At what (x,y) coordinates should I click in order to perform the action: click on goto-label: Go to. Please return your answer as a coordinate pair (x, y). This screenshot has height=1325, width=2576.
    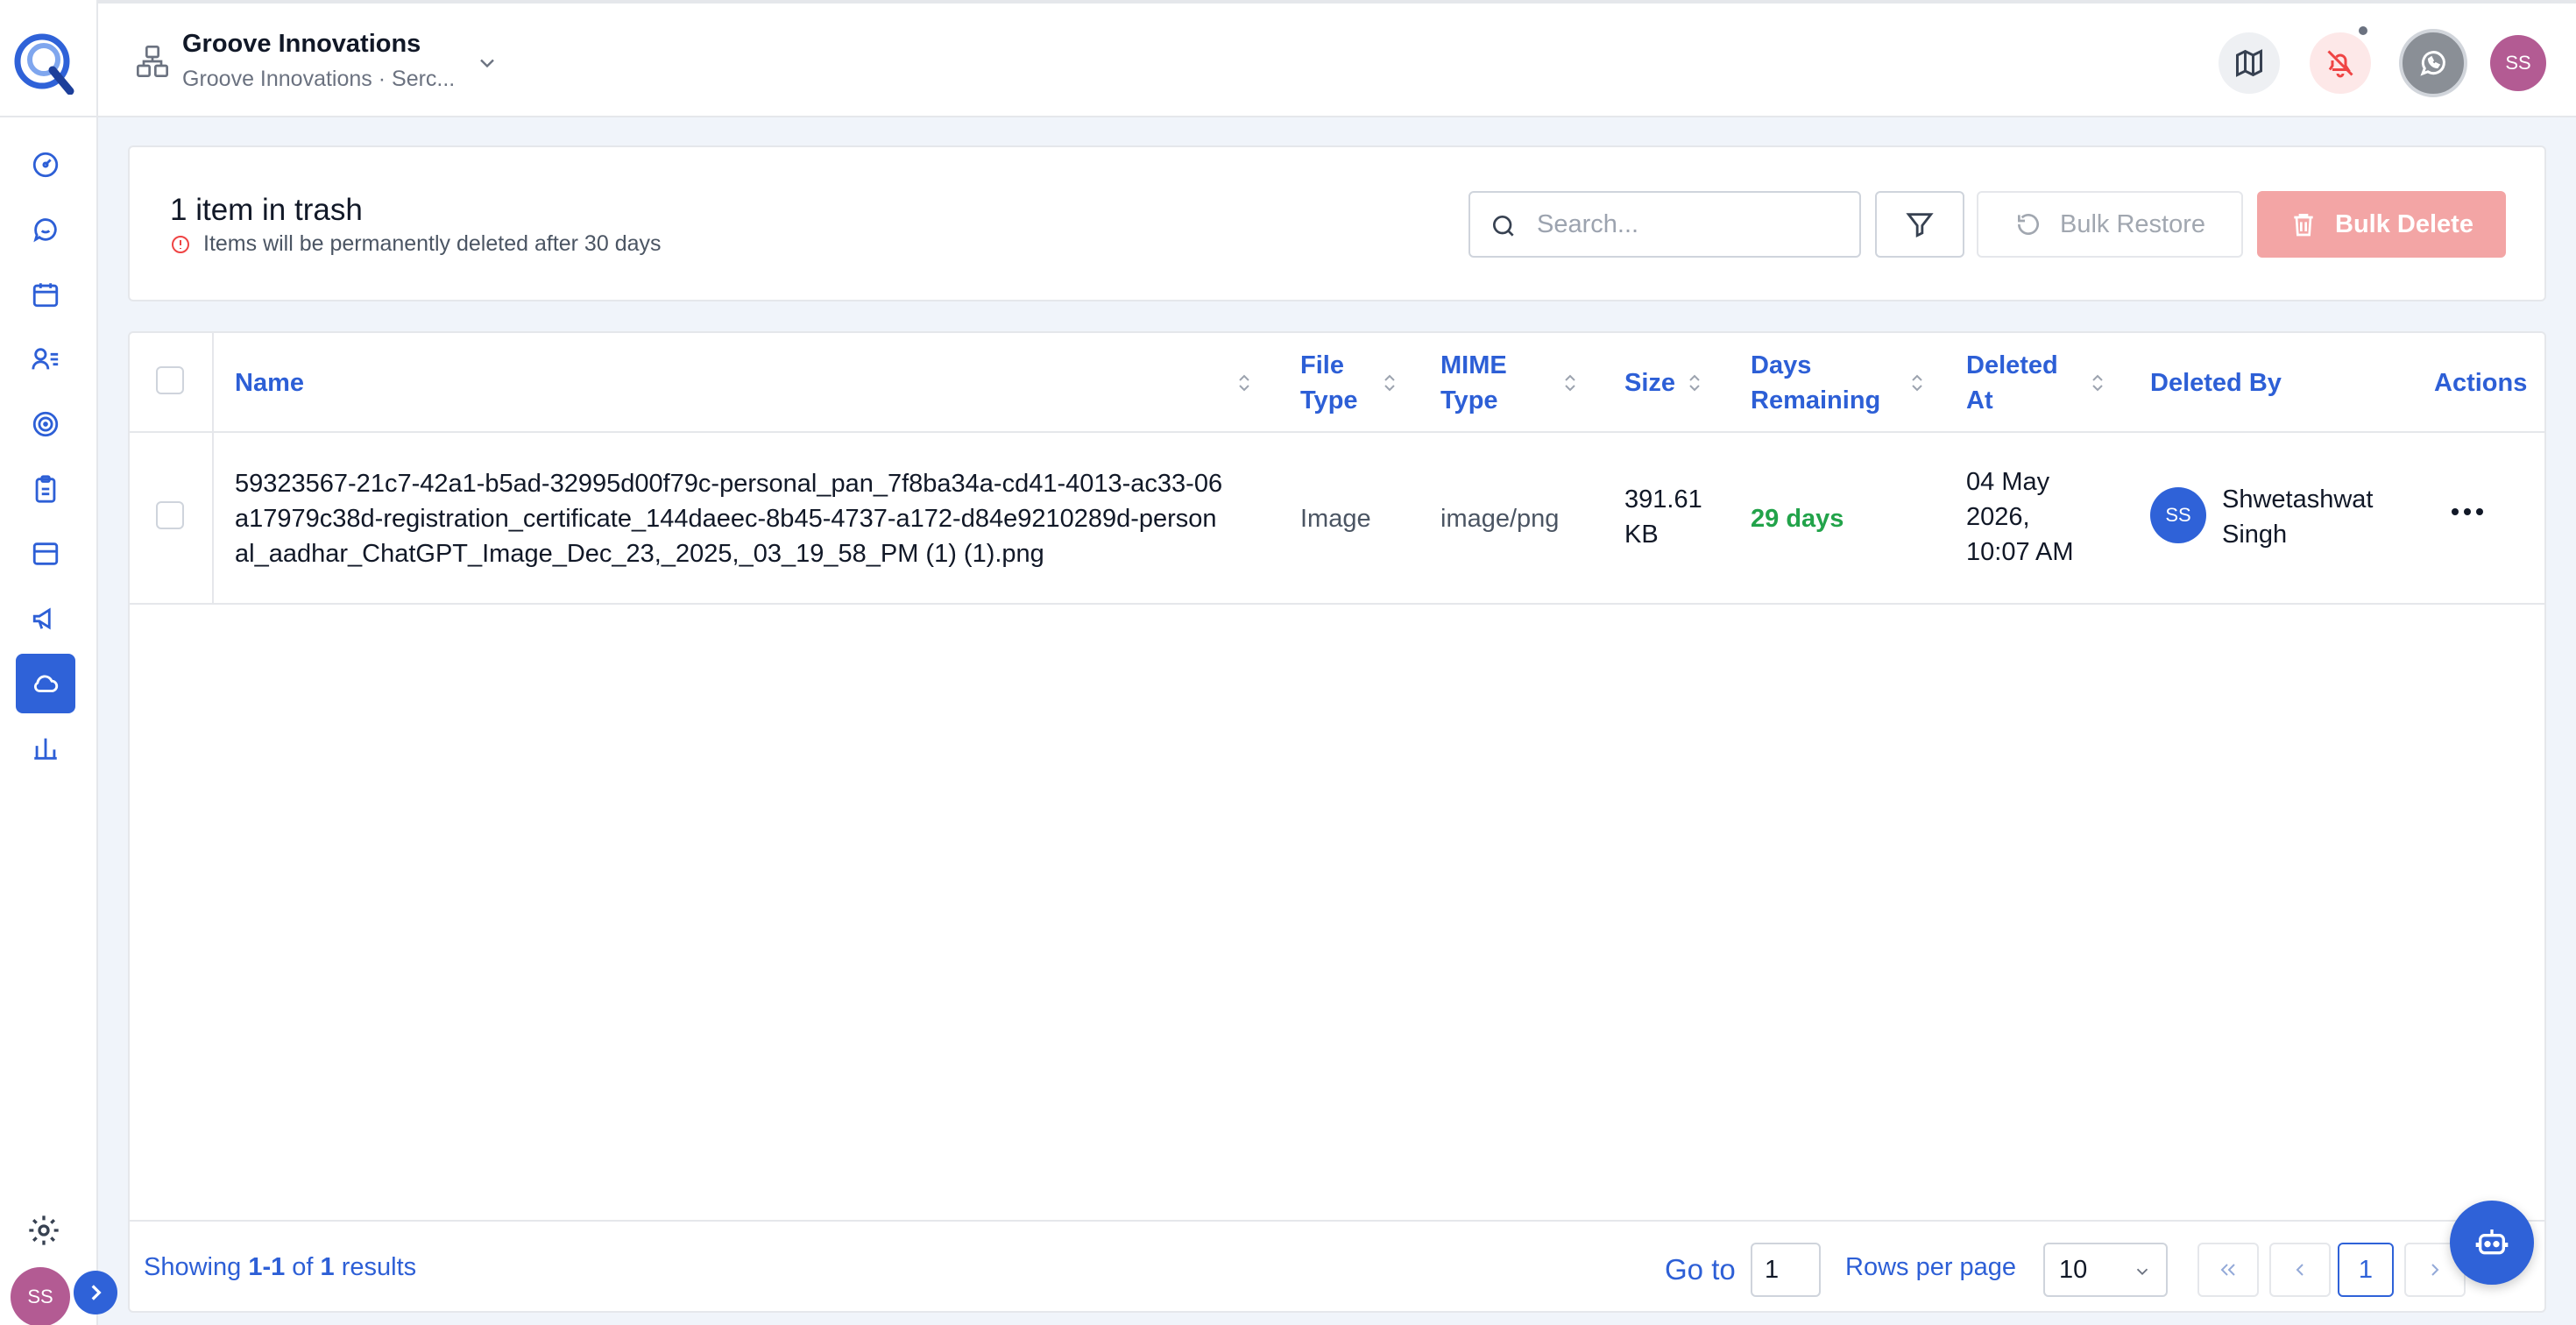
    Looking at the image, I should click on (1700, 1269).